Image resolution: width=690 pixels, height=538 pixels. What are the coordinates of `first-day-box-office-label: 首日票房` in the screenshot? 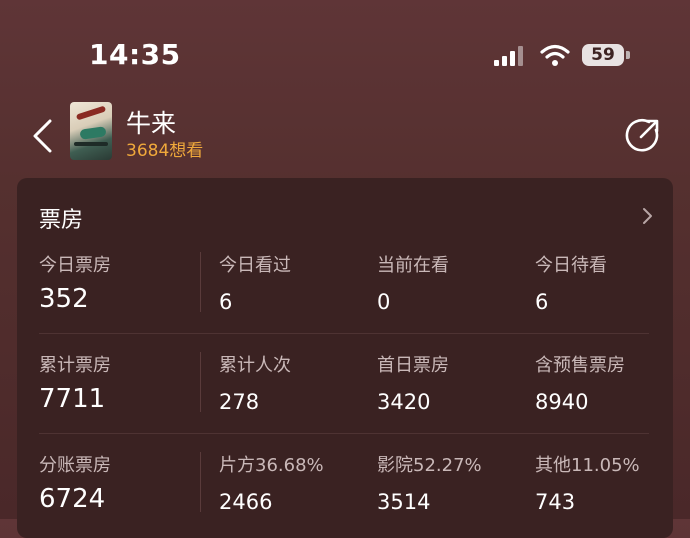 It's located at (413, 365).